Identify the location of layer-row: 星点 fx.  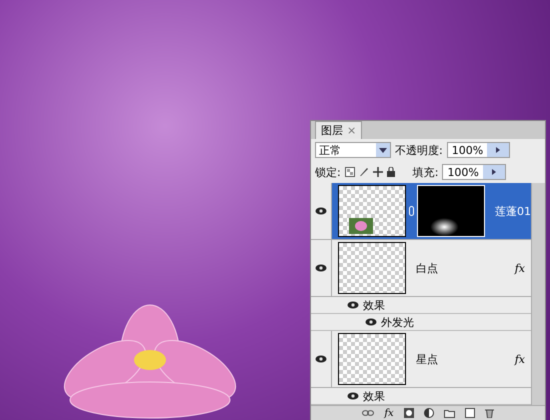
(421, 359).